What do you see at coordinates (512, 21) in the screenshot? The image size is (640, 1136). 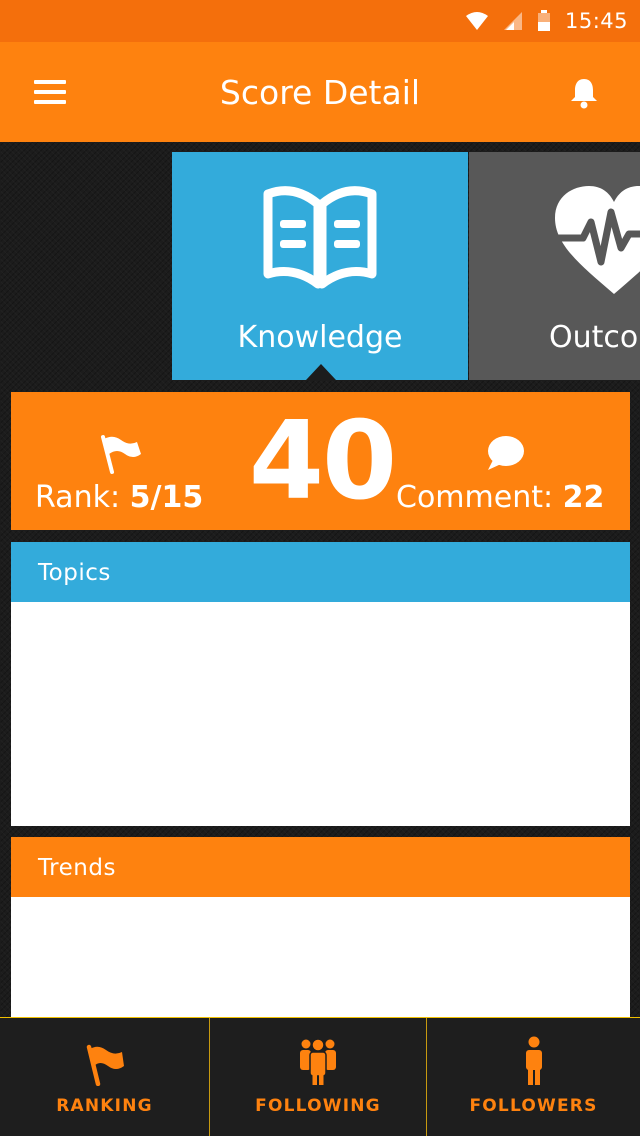 I see `signal-icon` at bounding box center [512, 21].